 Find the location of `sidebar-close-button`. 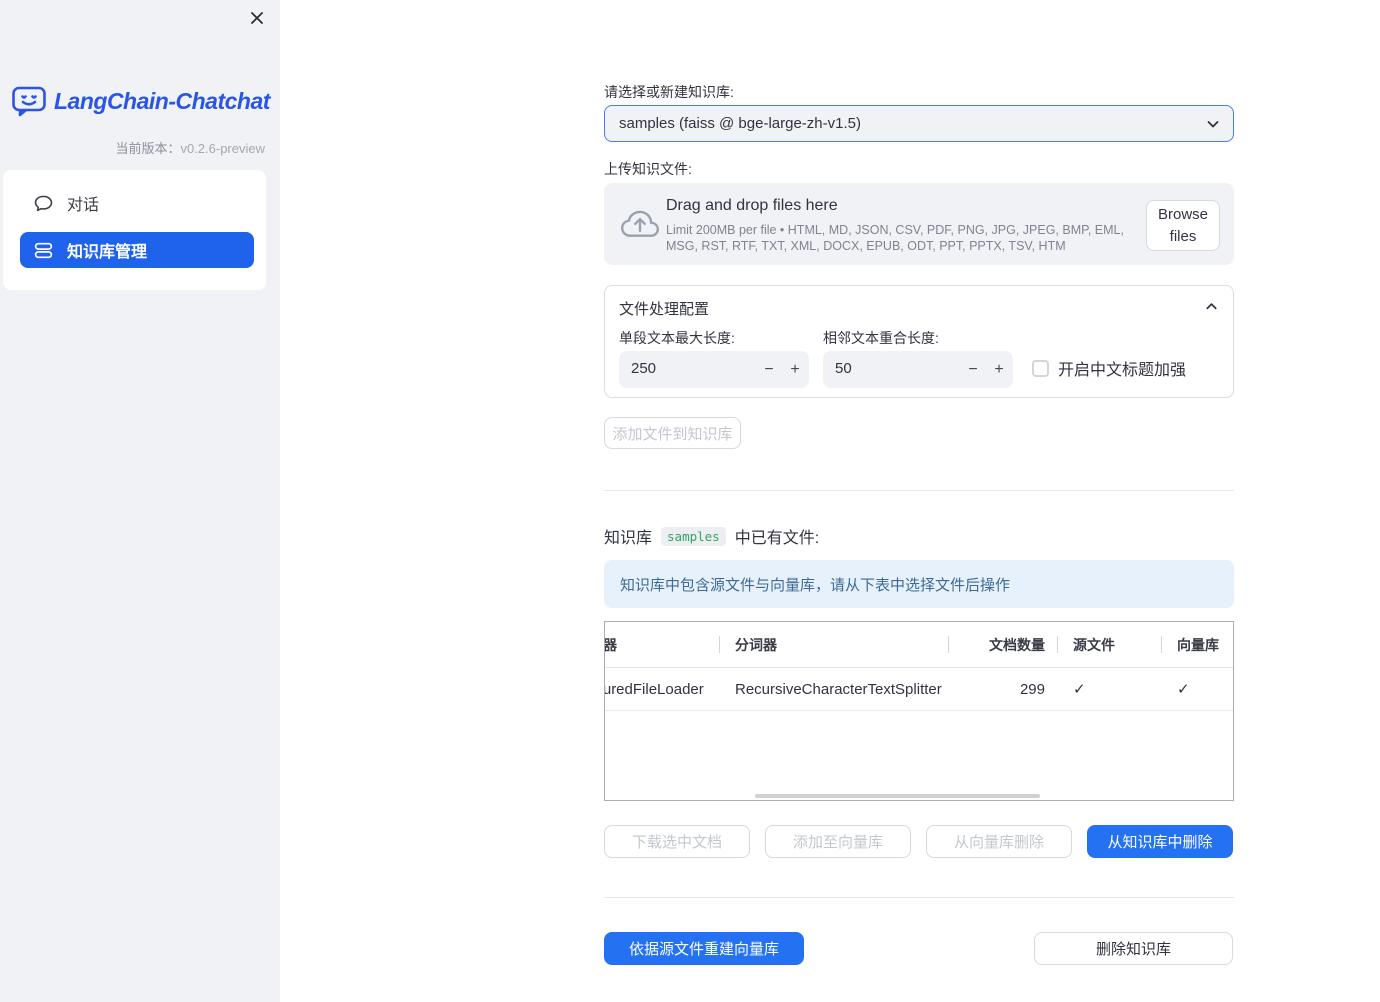

sidebar-close-button is located at coordinates (257, 18).